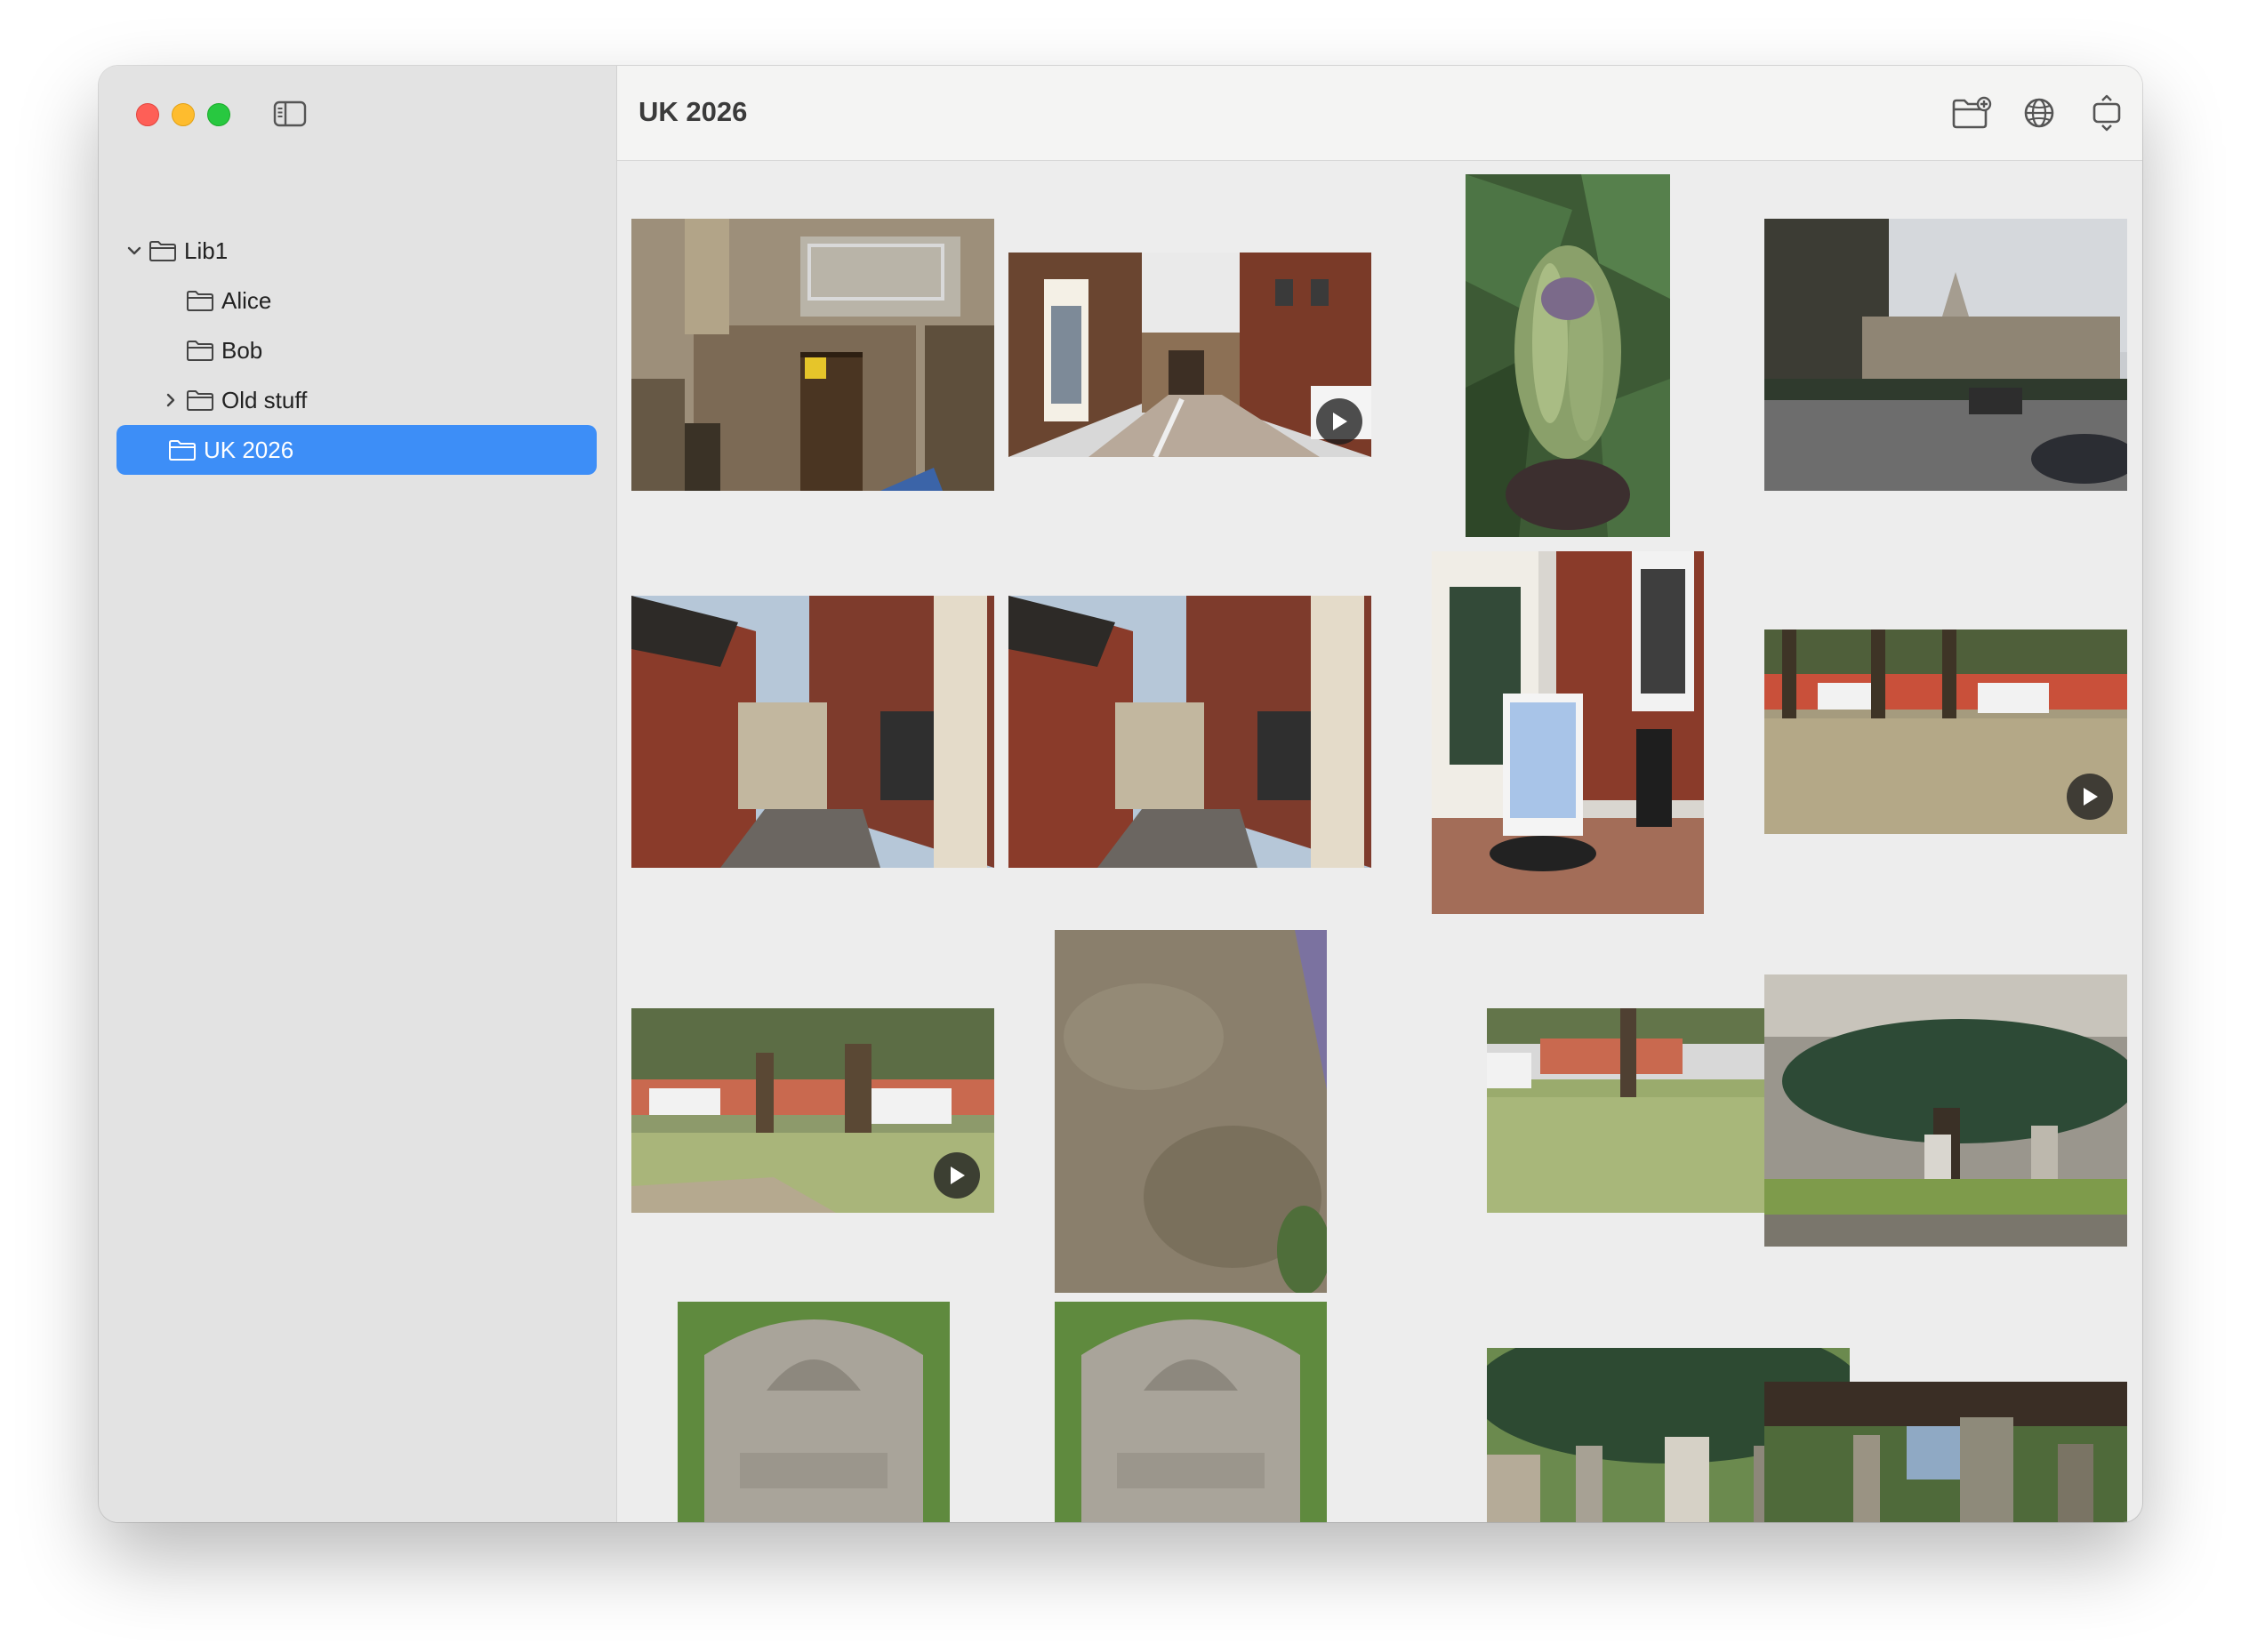  I want to click on sidebar-item-bob: Bob, so click(356, 350).